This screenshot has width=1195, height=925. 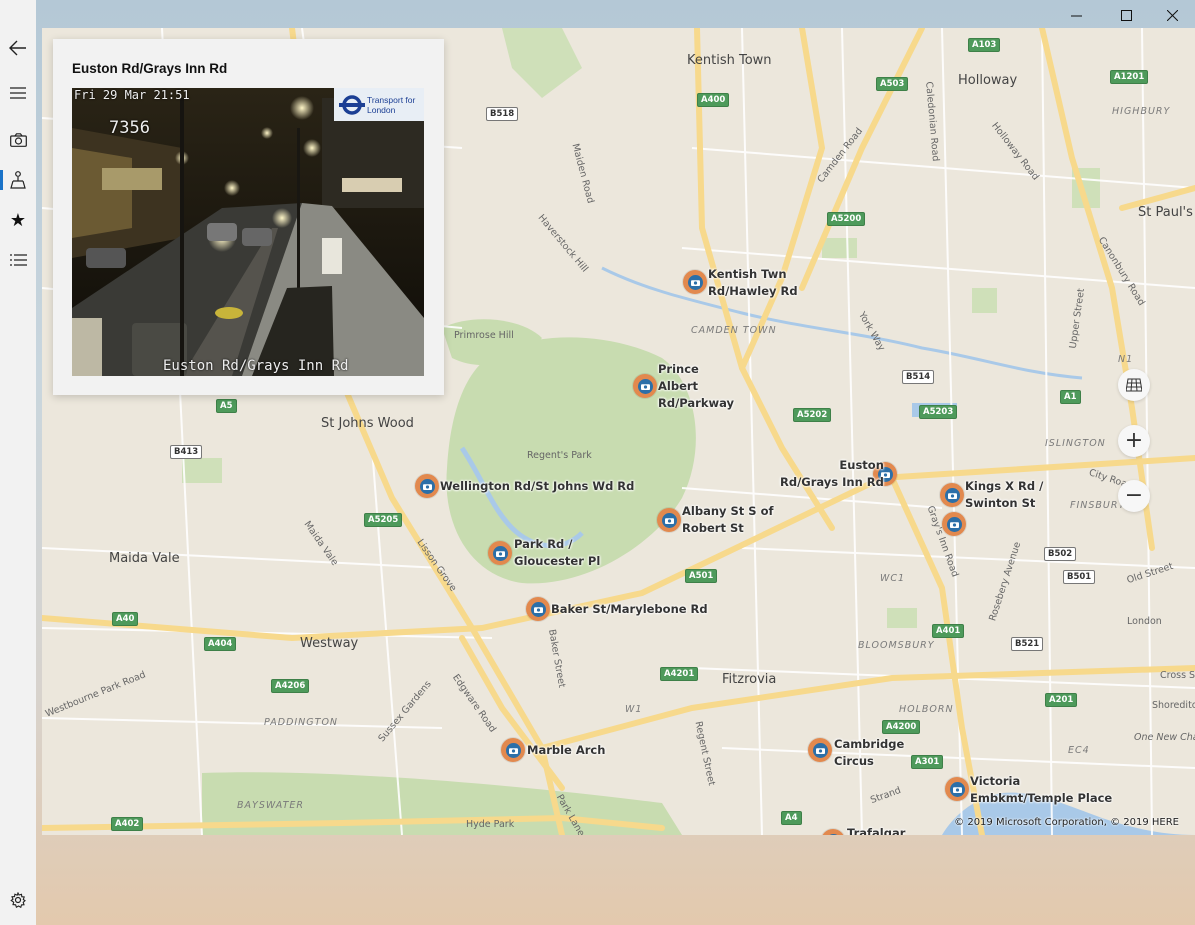 What do you see at coordinates (186, 452) in the screenshot?
I see `road-badge: B413` at bounding box center [186, 452].